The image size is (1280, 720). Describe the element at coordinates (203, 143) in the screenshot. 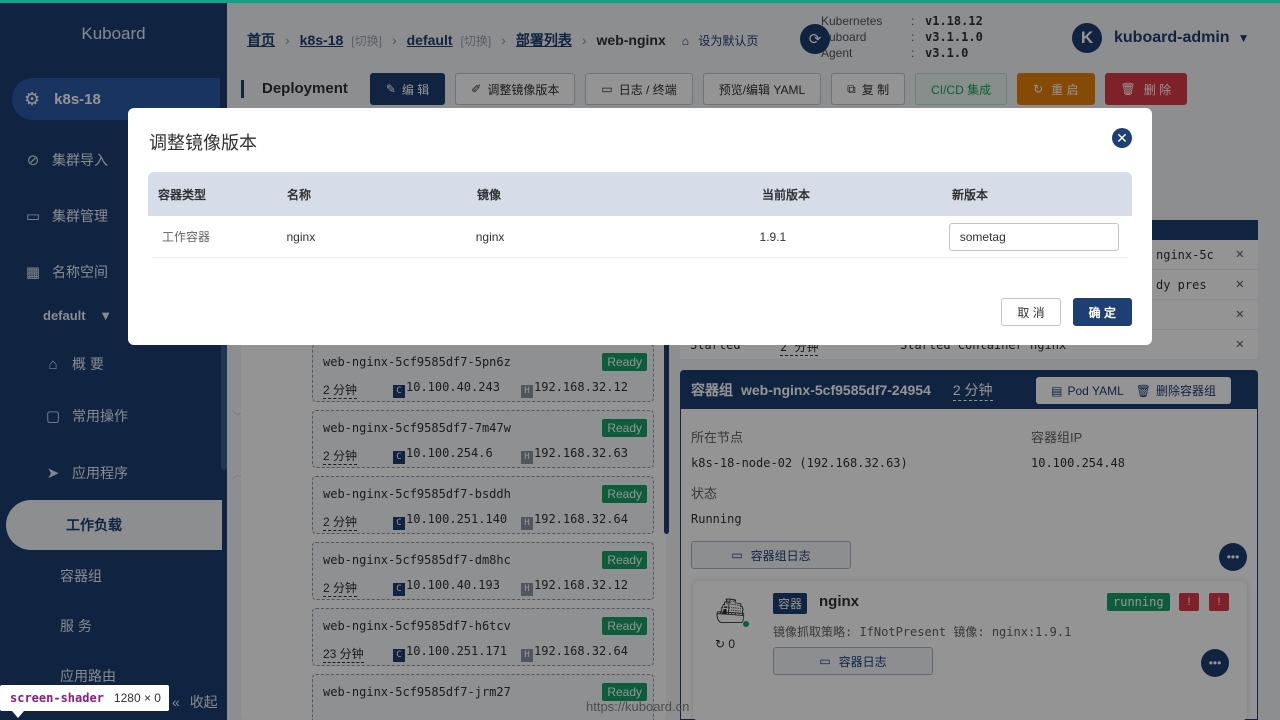

I see `dialog-title: 调整镜像版本` at that location.